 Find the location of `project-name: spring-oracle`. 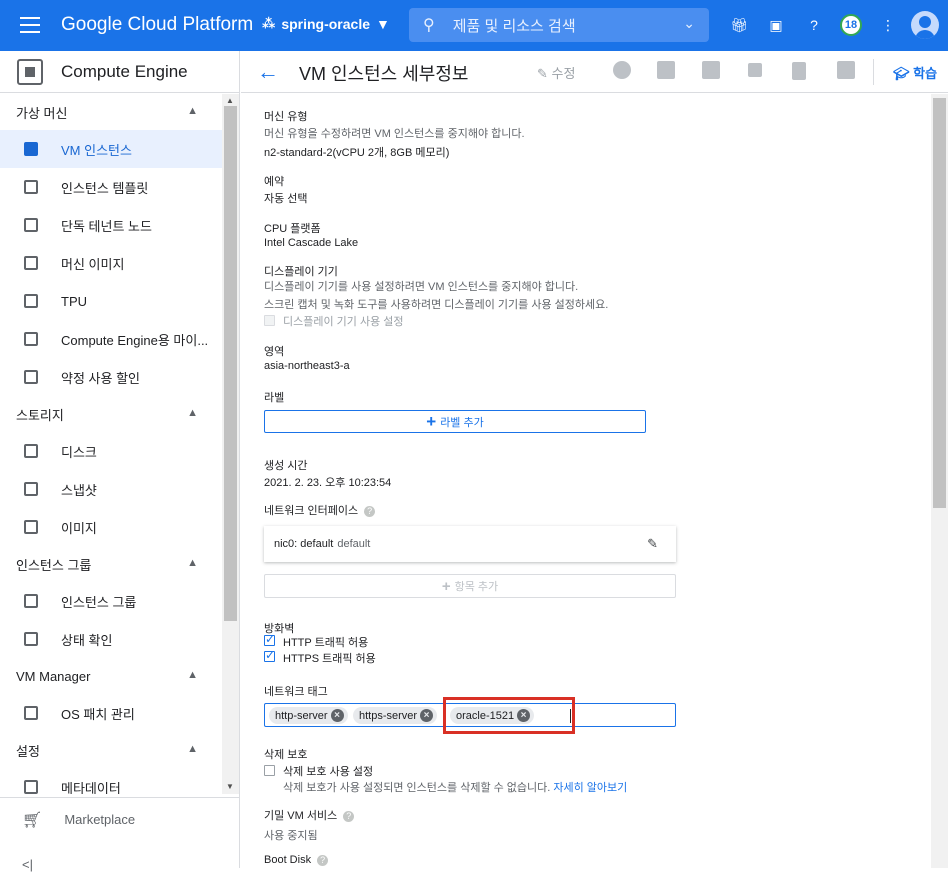

project-name: spring-oracle is located at coordinates (326, 24).